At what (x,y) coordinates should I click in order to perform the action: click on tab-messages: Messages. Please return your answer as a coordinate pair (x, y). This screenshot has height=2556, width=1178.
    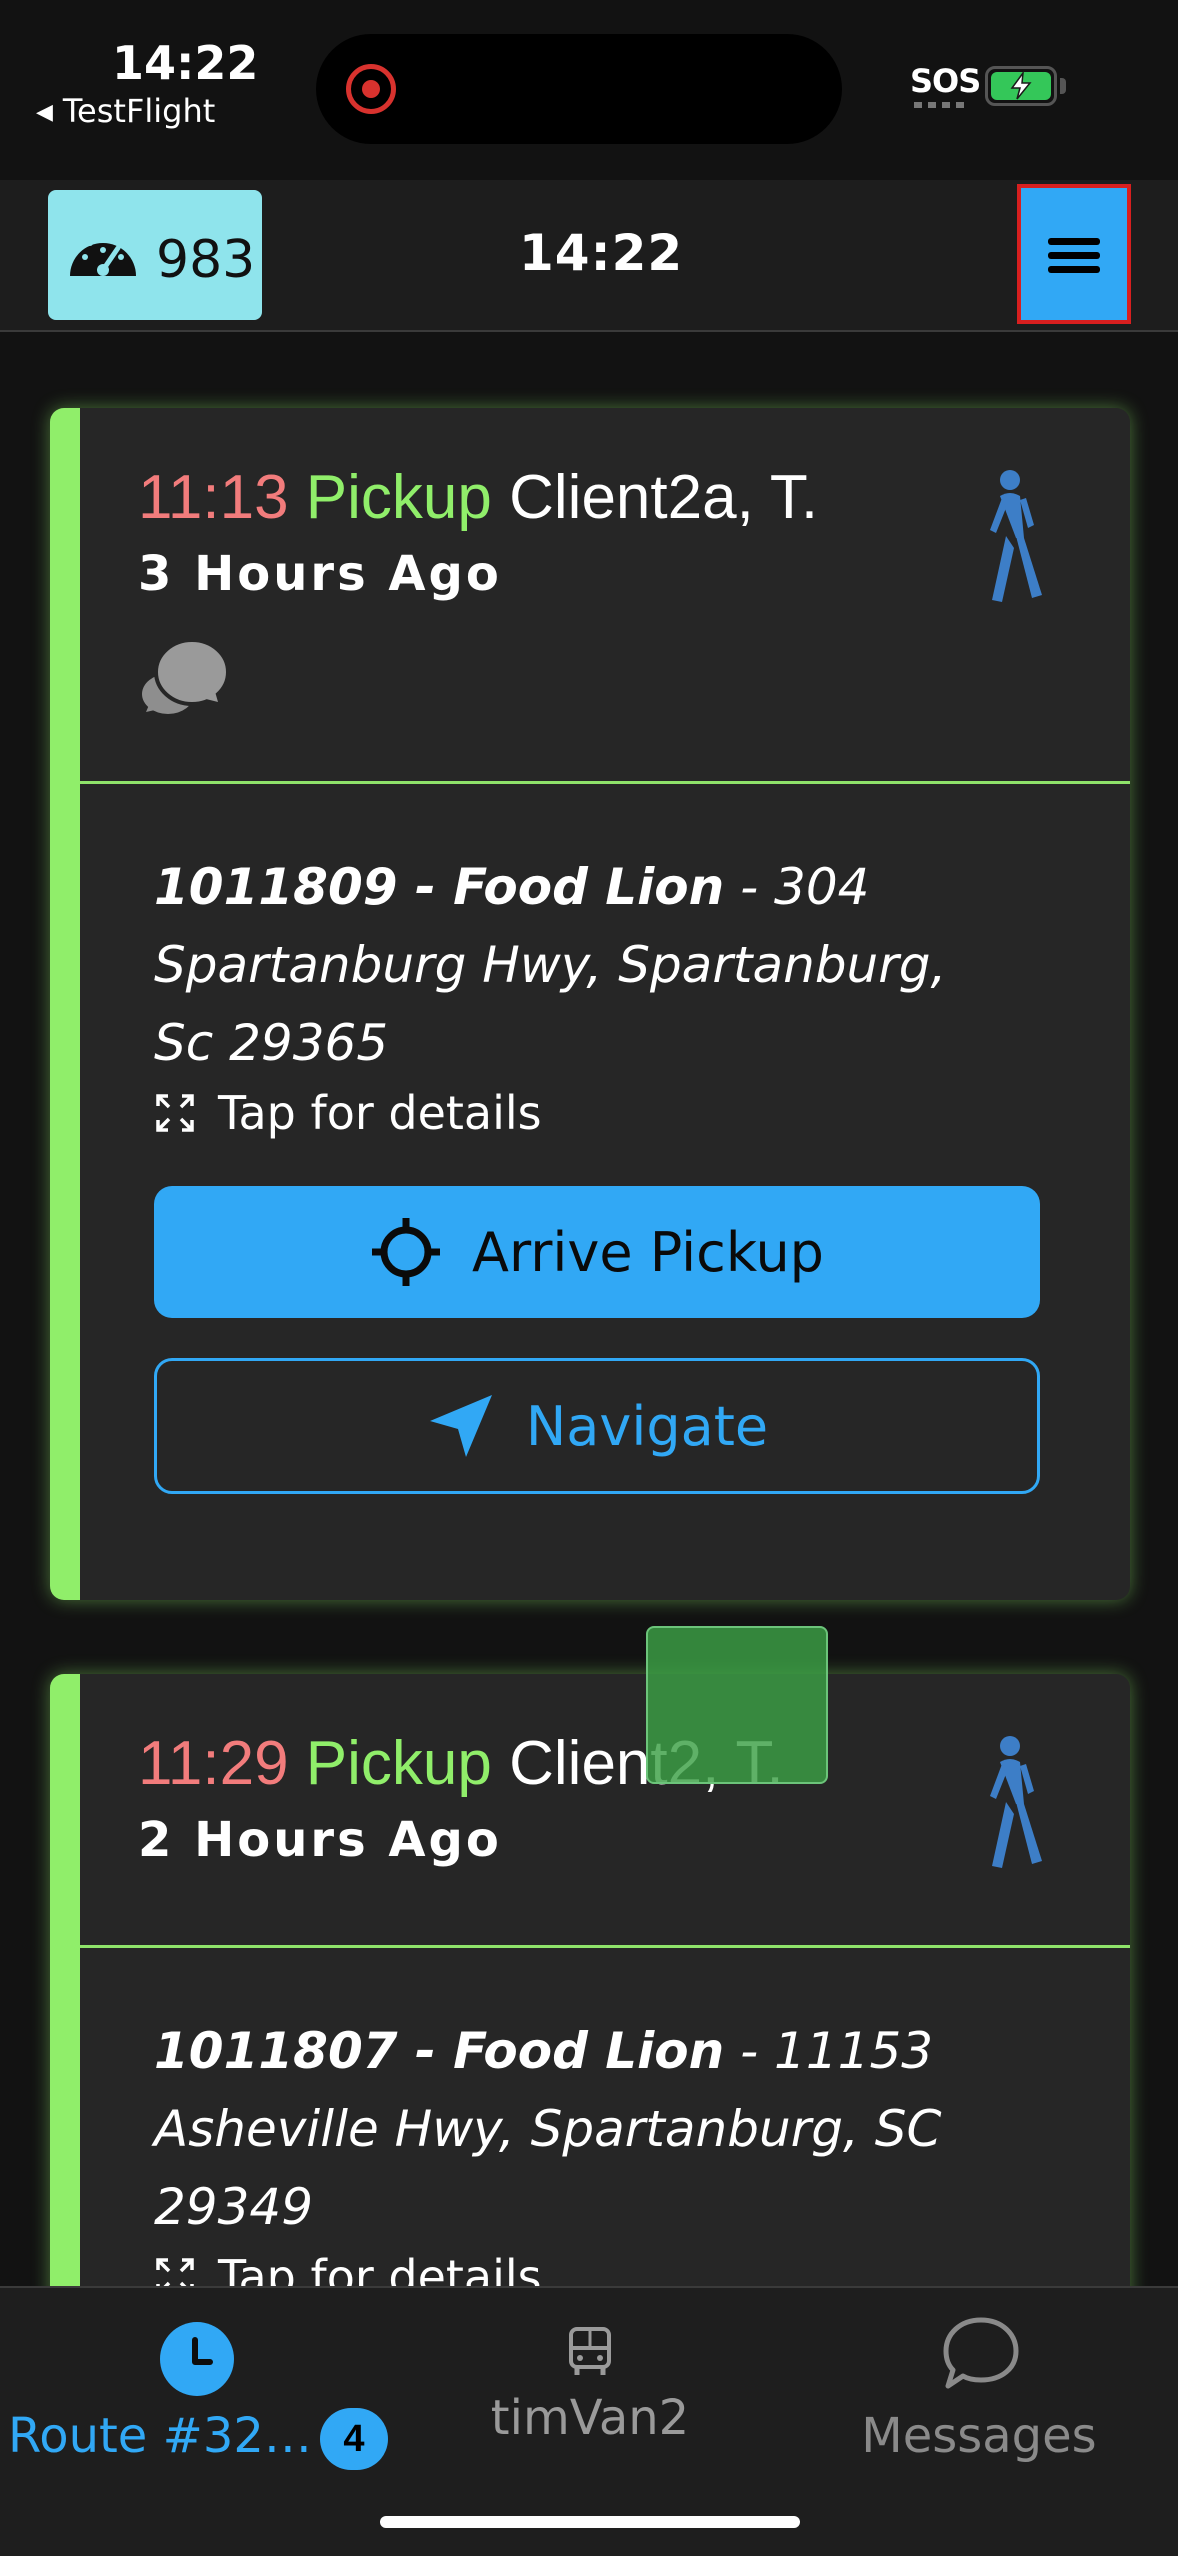
    Looking at the image, I should click on (979, 2388).